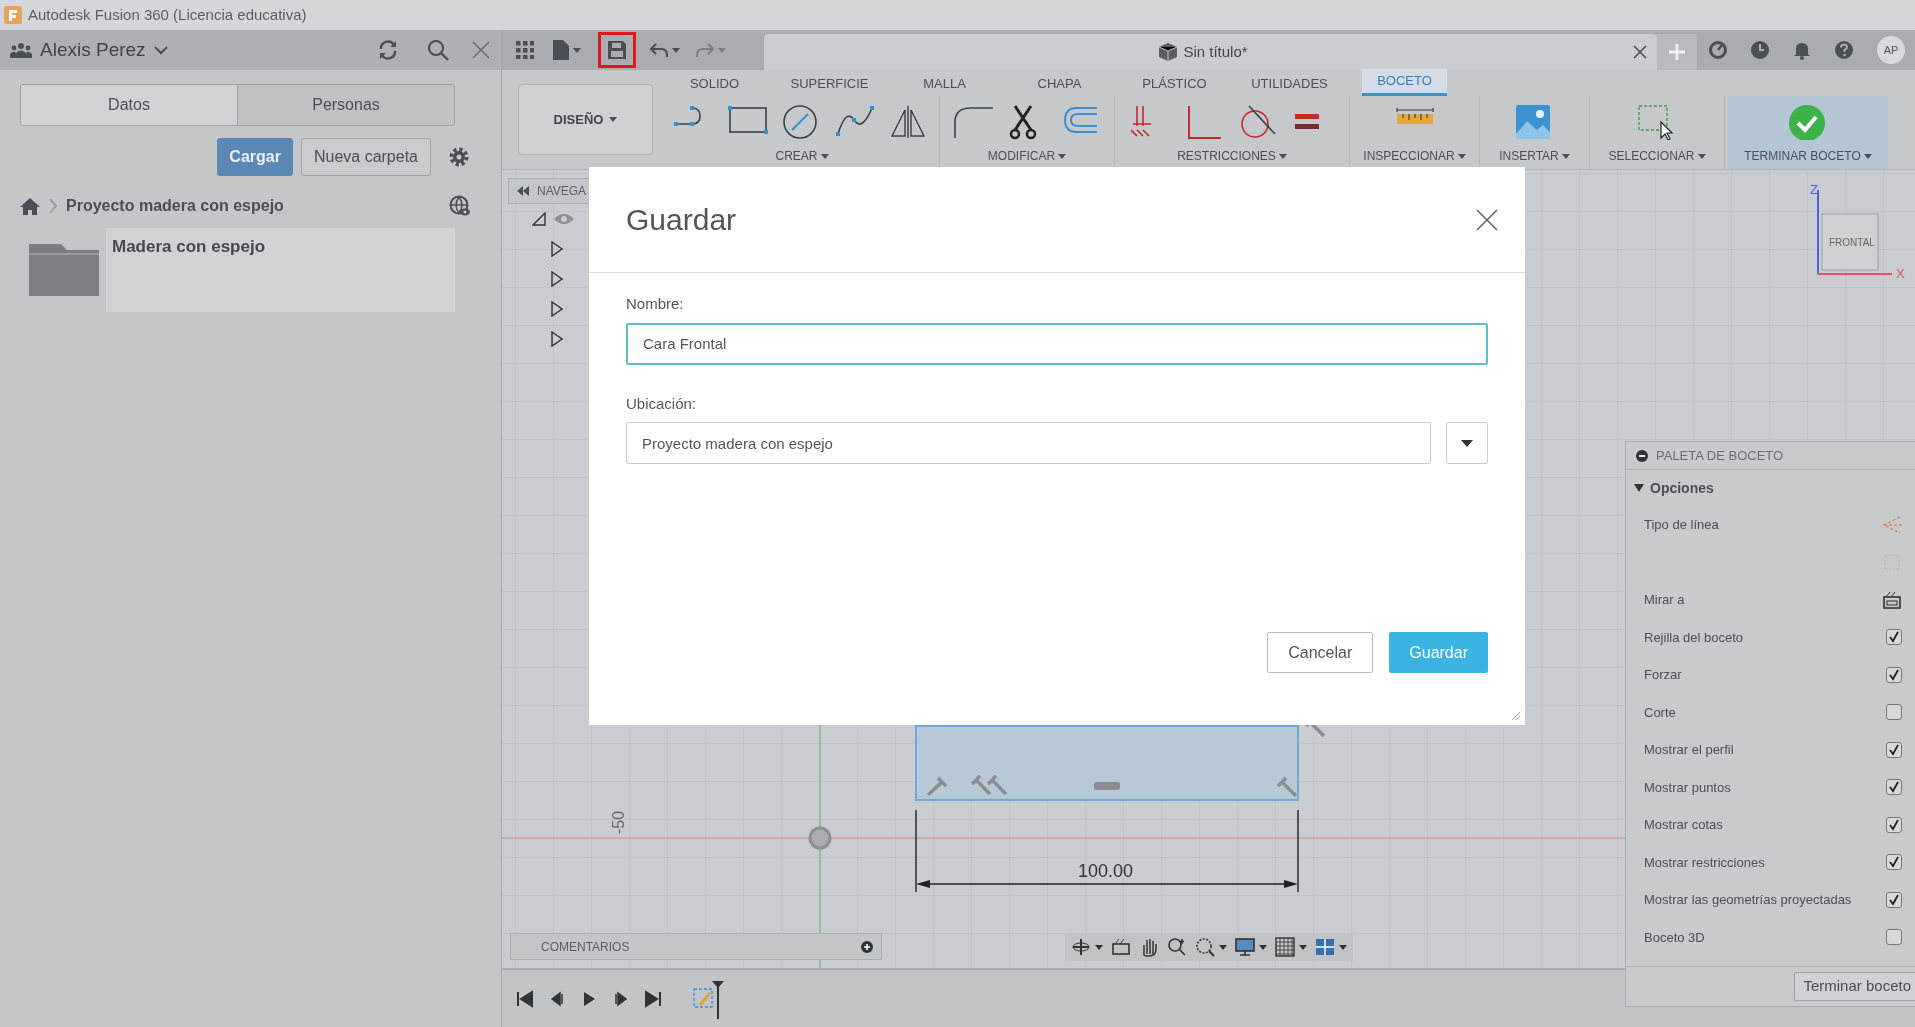 This screenshot has width=1915, height=1027. What do you see at coordinates (388, 50) in the screenshot?
I see `refresh-icon` at bounding box center [388, 50].